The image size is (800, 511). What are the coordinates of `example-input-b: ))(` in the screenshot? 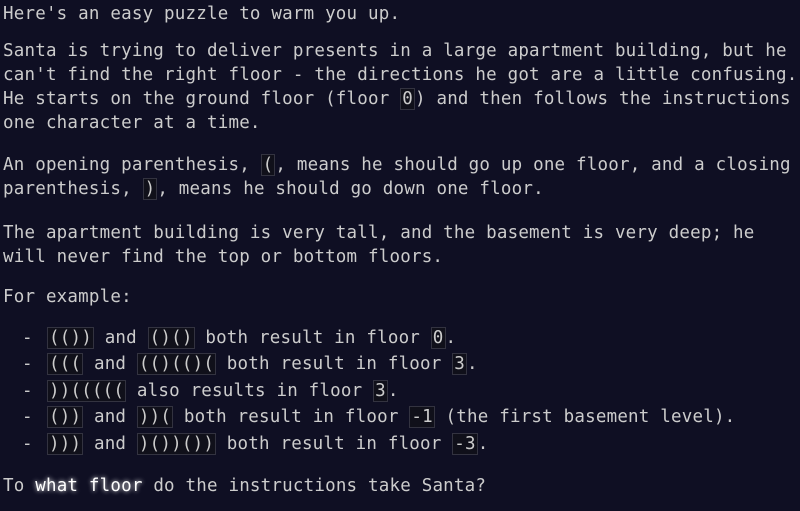 It's located at (155, 417).